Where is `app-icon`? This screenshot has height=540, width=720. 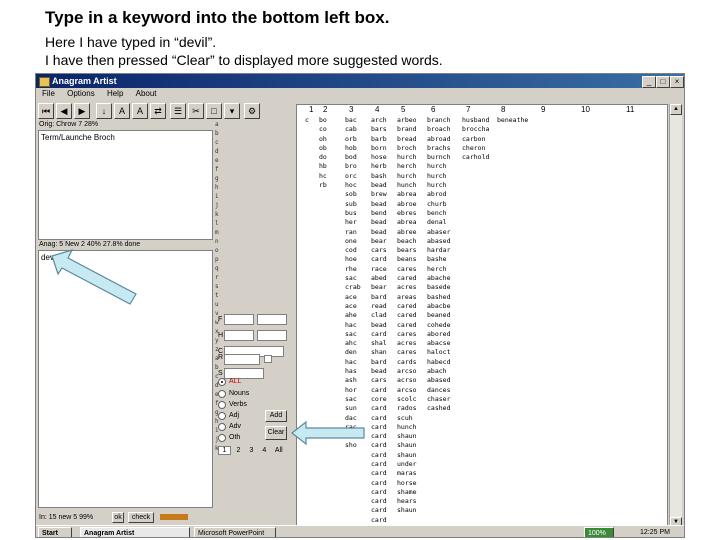 app-icon is located at coordinates (44, 82).